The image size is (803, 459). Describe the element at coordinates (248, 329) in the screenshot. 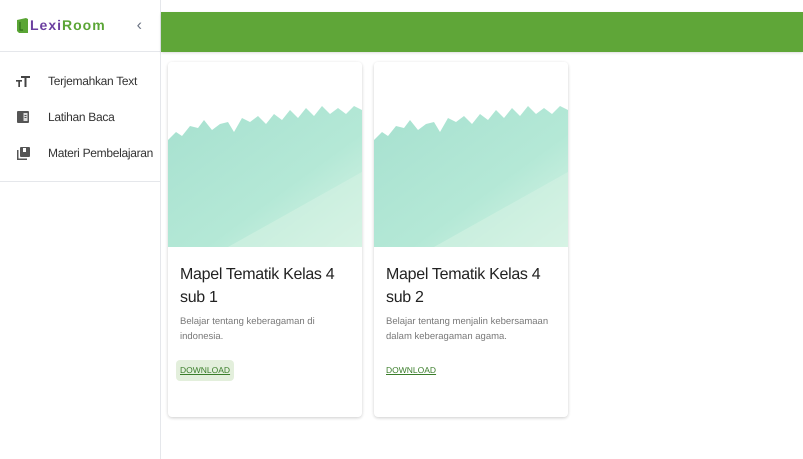

I see `card-description: Belajar tentang keberagaman di indonesia.` at that location.